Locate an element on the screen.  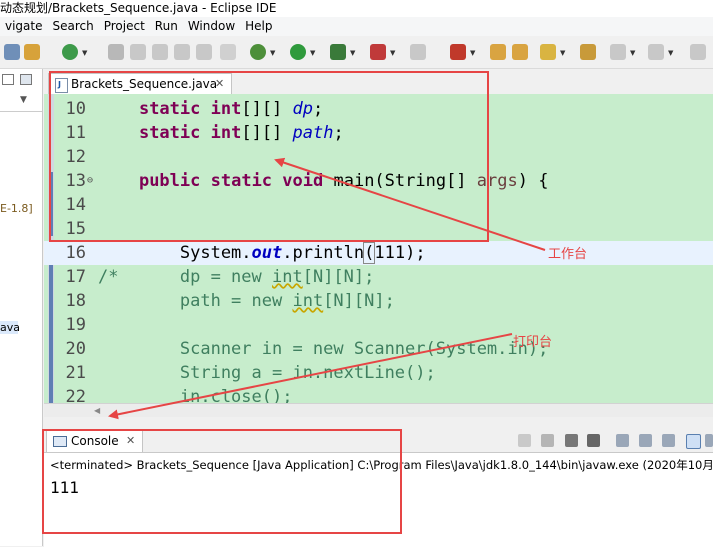
minimize-icon is located at coordinates (8, 79).